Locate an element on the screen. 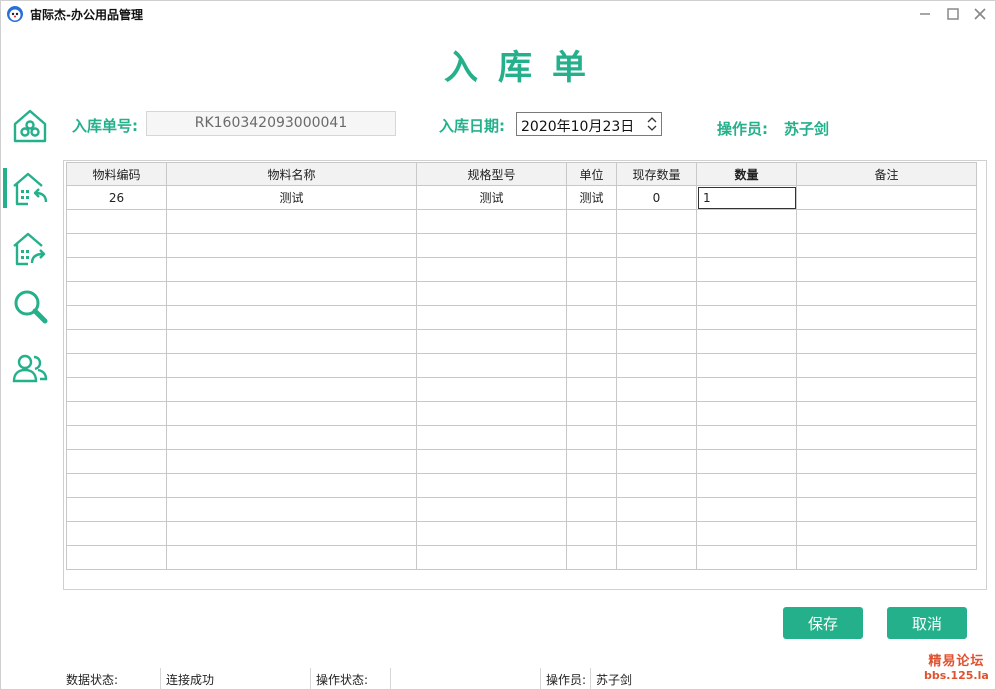  spinner-arrows-icon is located at coordinates (652, 124).